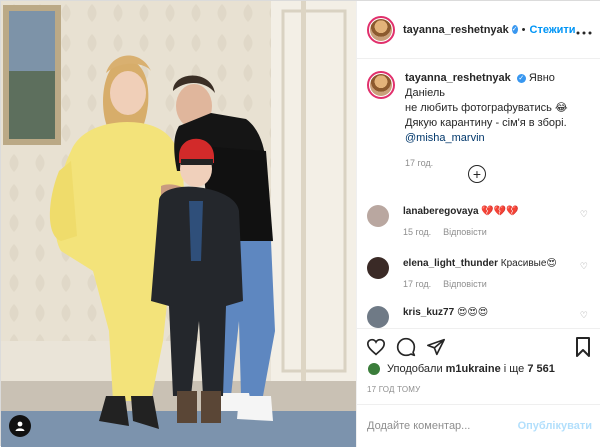  What do you see at coordinates (479, 221) in the screenshot?
I see `comment-item: lanaberegovaya 💔💔💔 15 год. Відповісти ♡` at bounding box center [479, 221].